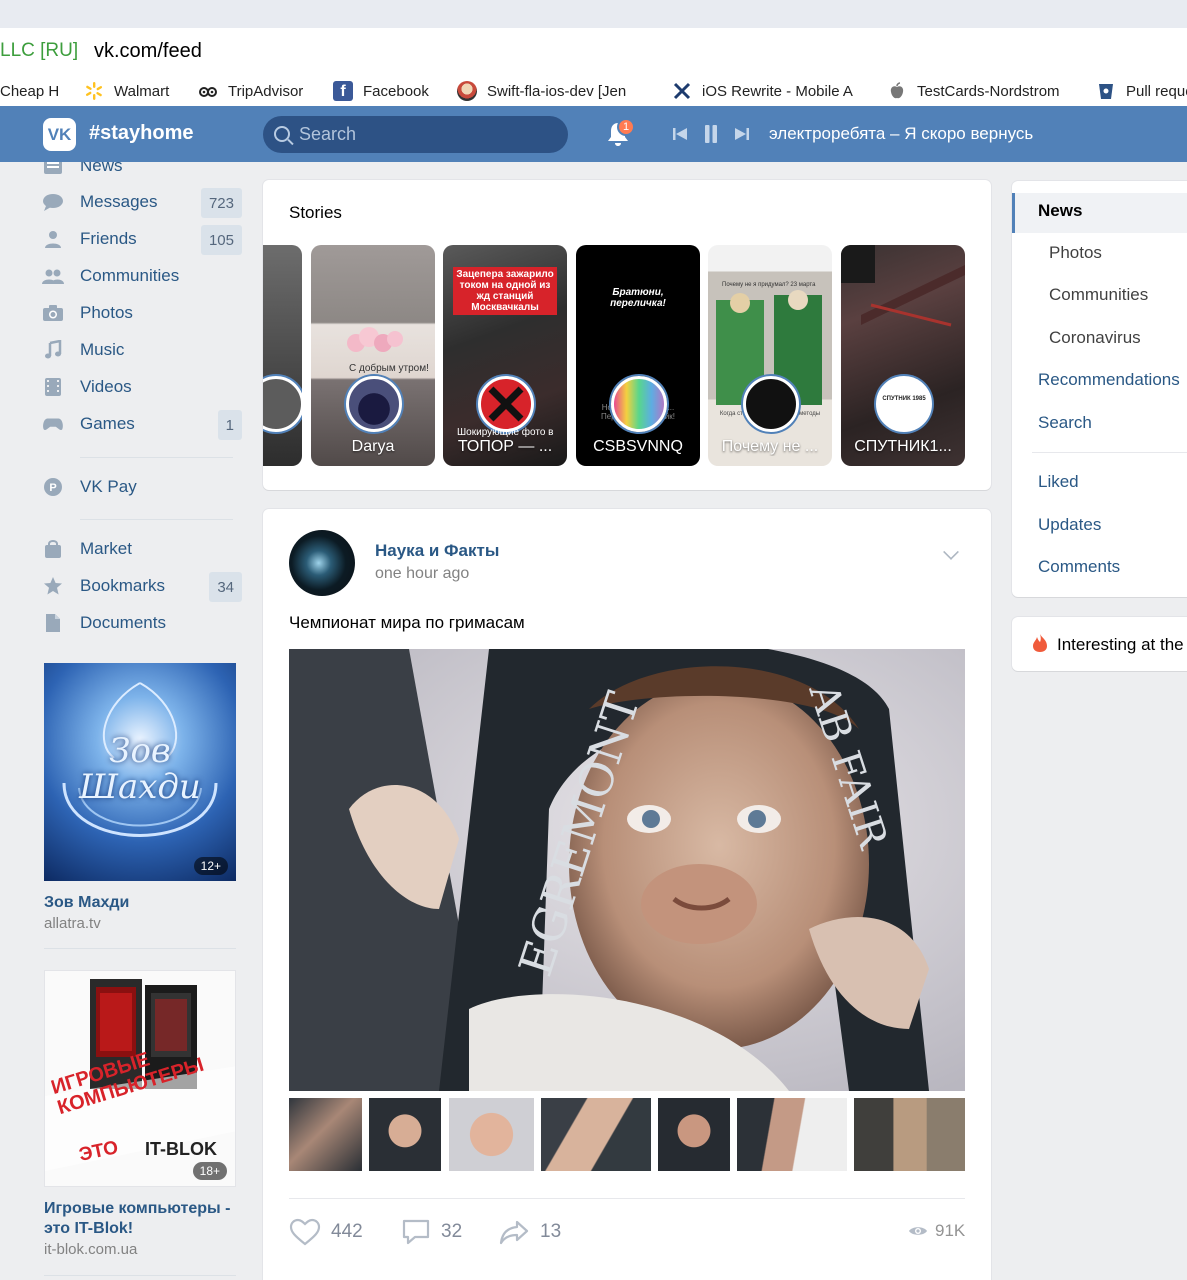 The height and width of the screenshot is (1280, 1187). Describe the element at coordinates (140, 1249) in the screenshot. I see `ad-domain: it-blok.com.ua` at that location.